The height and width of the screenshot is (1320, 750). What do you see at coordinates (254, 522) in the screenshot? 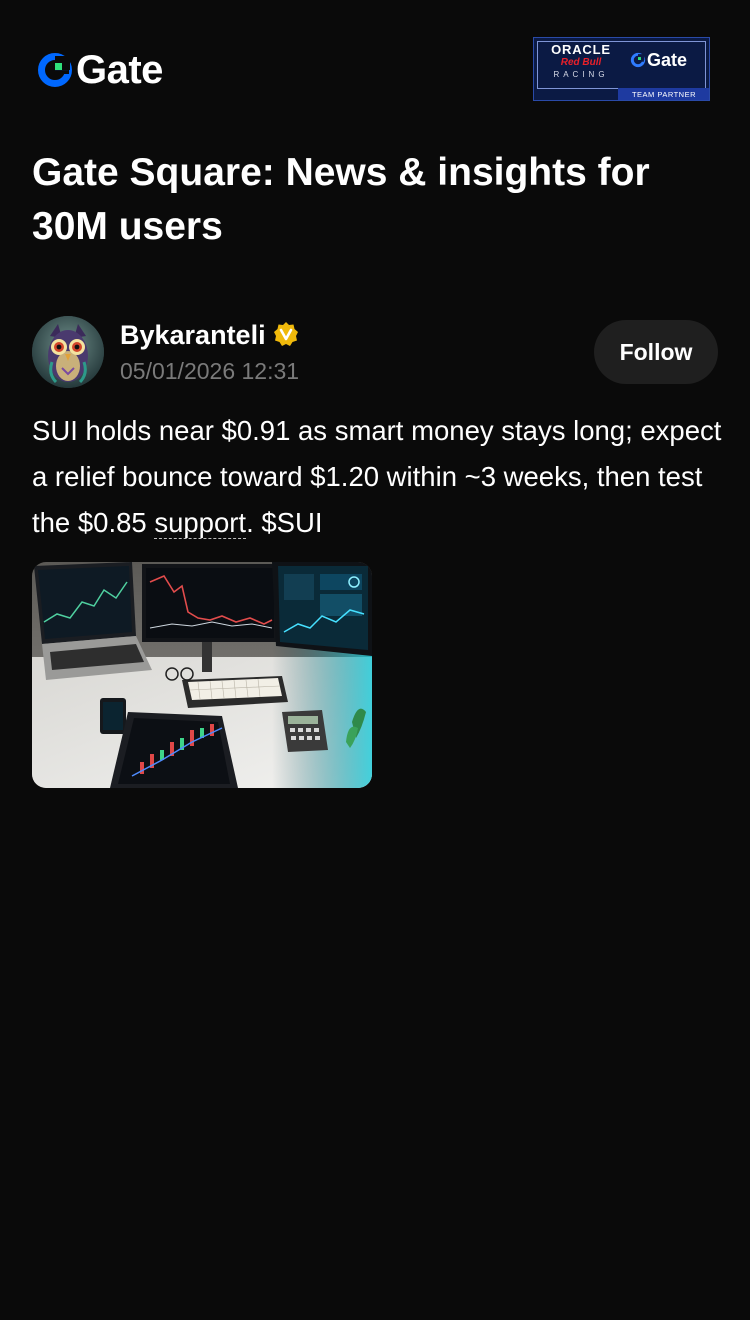
I see `post-text-part2: .` at bounding box center [254, 522].